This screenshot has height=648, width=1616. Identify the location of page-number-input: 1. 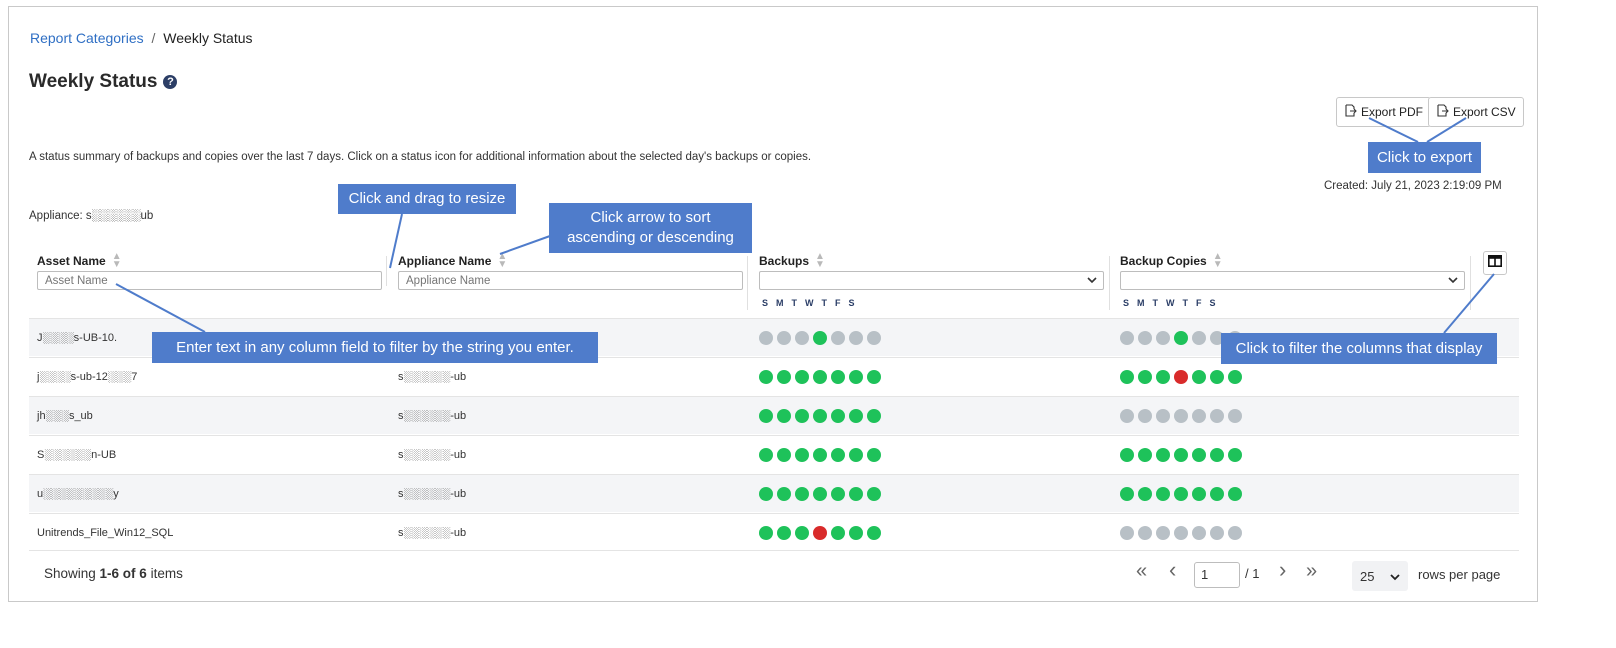
(1217, 575).